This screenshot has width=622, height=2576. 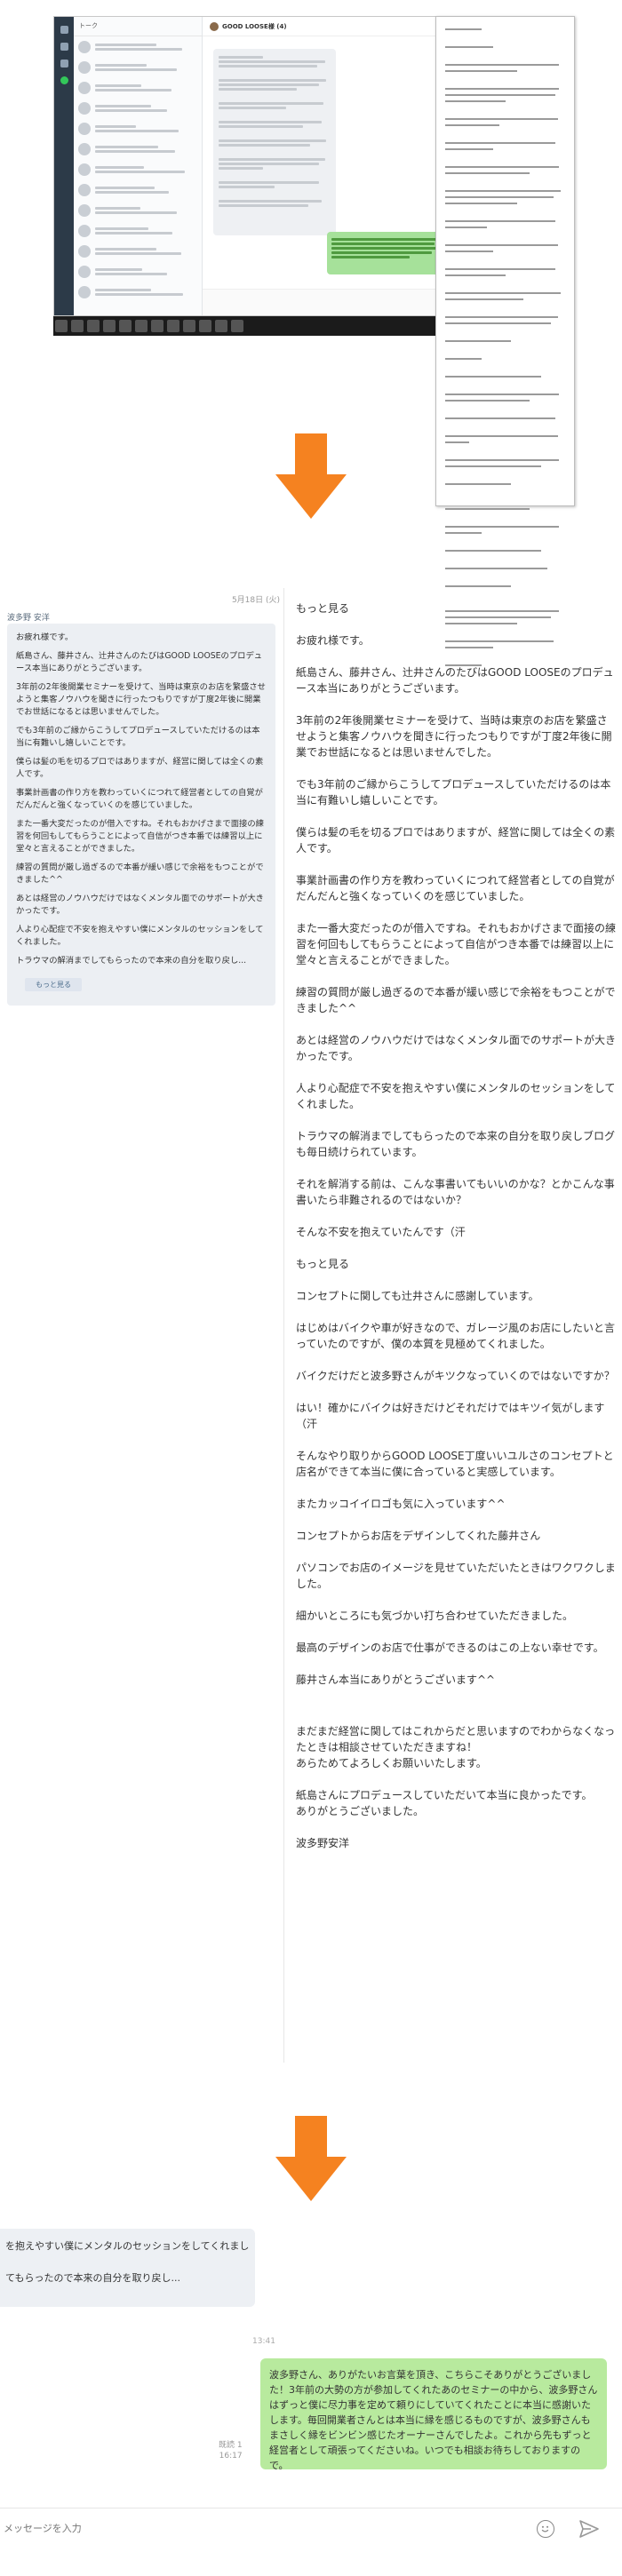 What do you see at coordinates (254, 26) in the screenshot?
I see `chat-title: GOOD LOOSE様 (4)` at bounding box center [254, 26].